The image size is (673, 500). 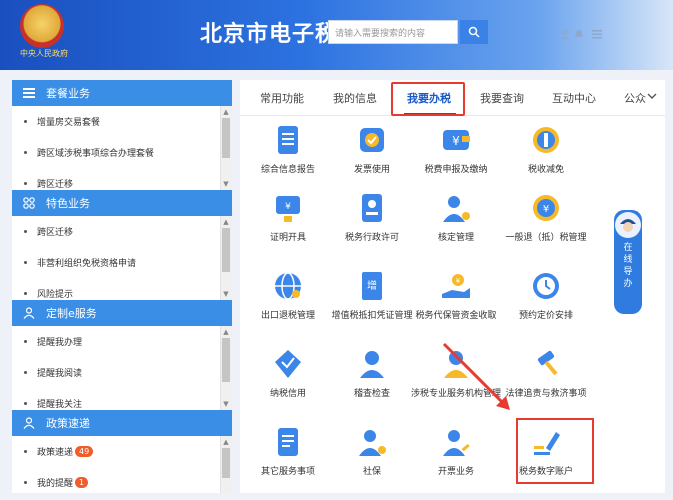 I want to click on tab-query: 我要查询, so click(x=502, y=98).